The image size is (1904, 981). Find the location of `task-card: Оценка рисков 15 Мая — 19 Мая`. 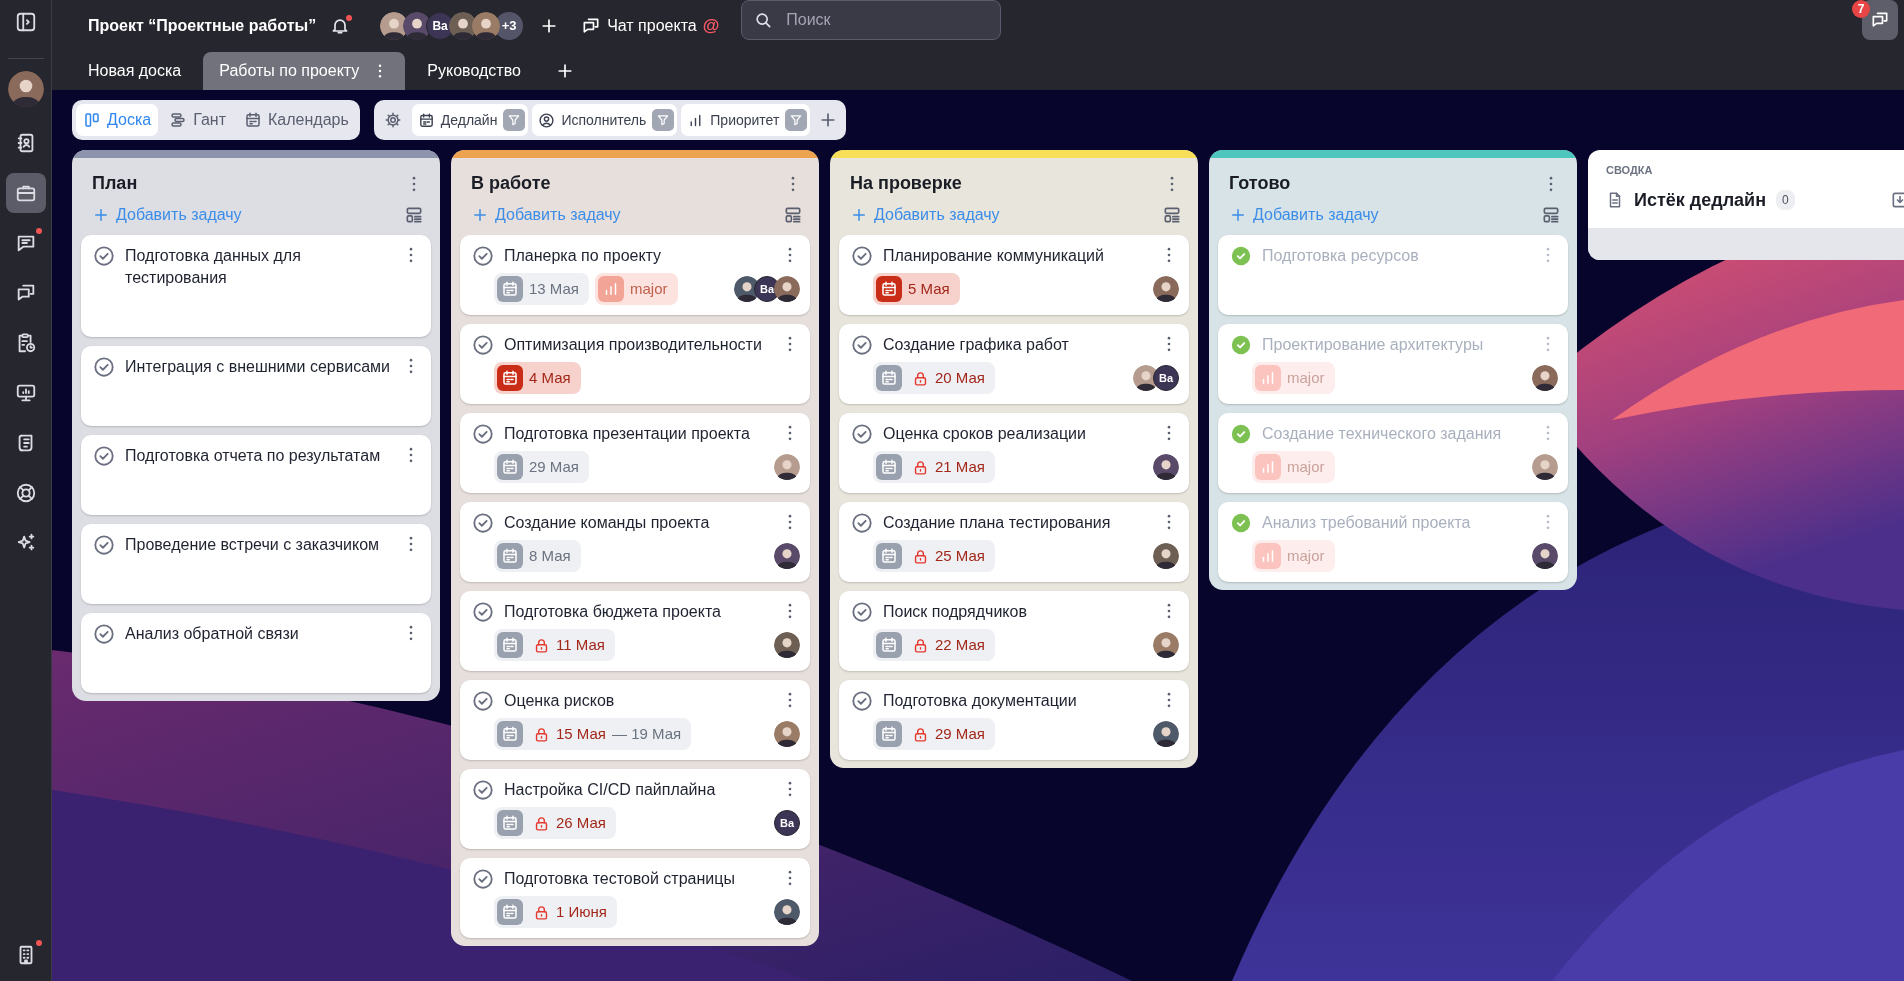

task-card: Оценка рисков 15 Мая — 19 Мая is located at coordinates (635, 720).